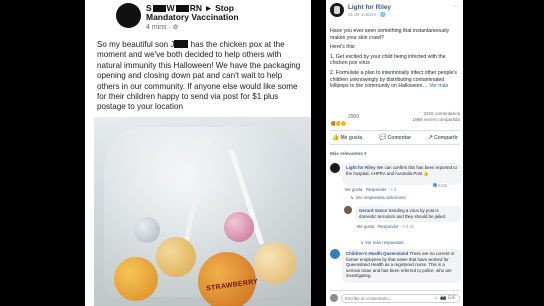  What do you see at coordinates (128, 15) in the screenshot?
I see `author-avatar-redacted` at bounding box center [128, 15].